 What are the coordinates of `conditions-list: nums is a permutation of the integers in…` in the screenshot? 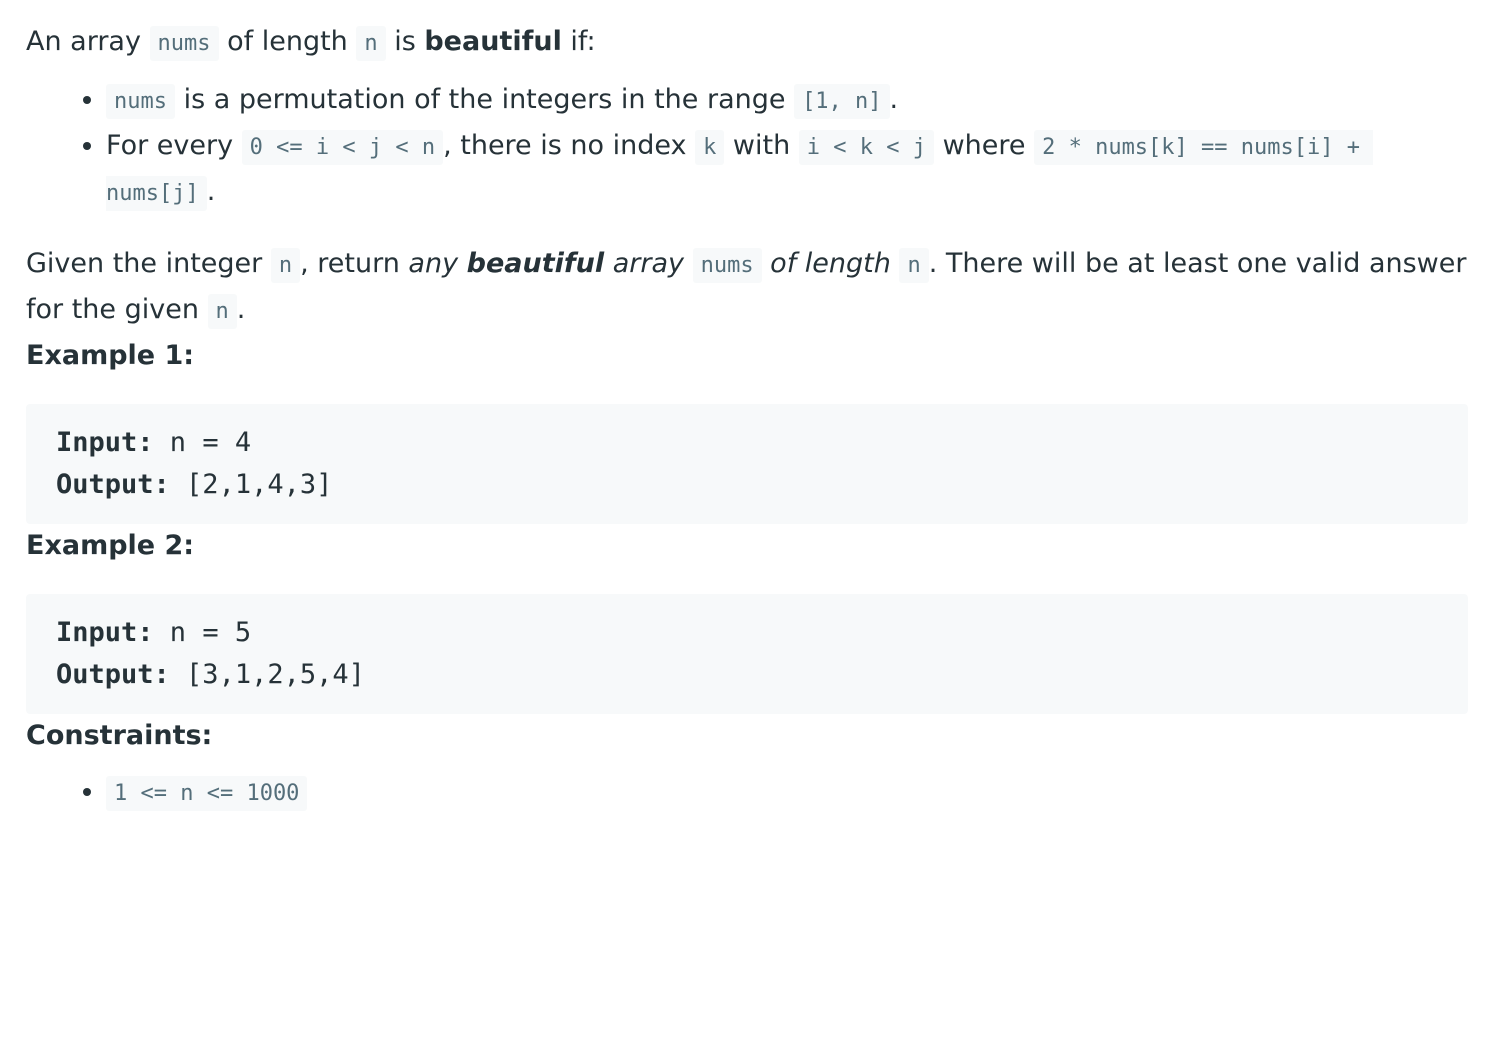 It's located at (747, 147).